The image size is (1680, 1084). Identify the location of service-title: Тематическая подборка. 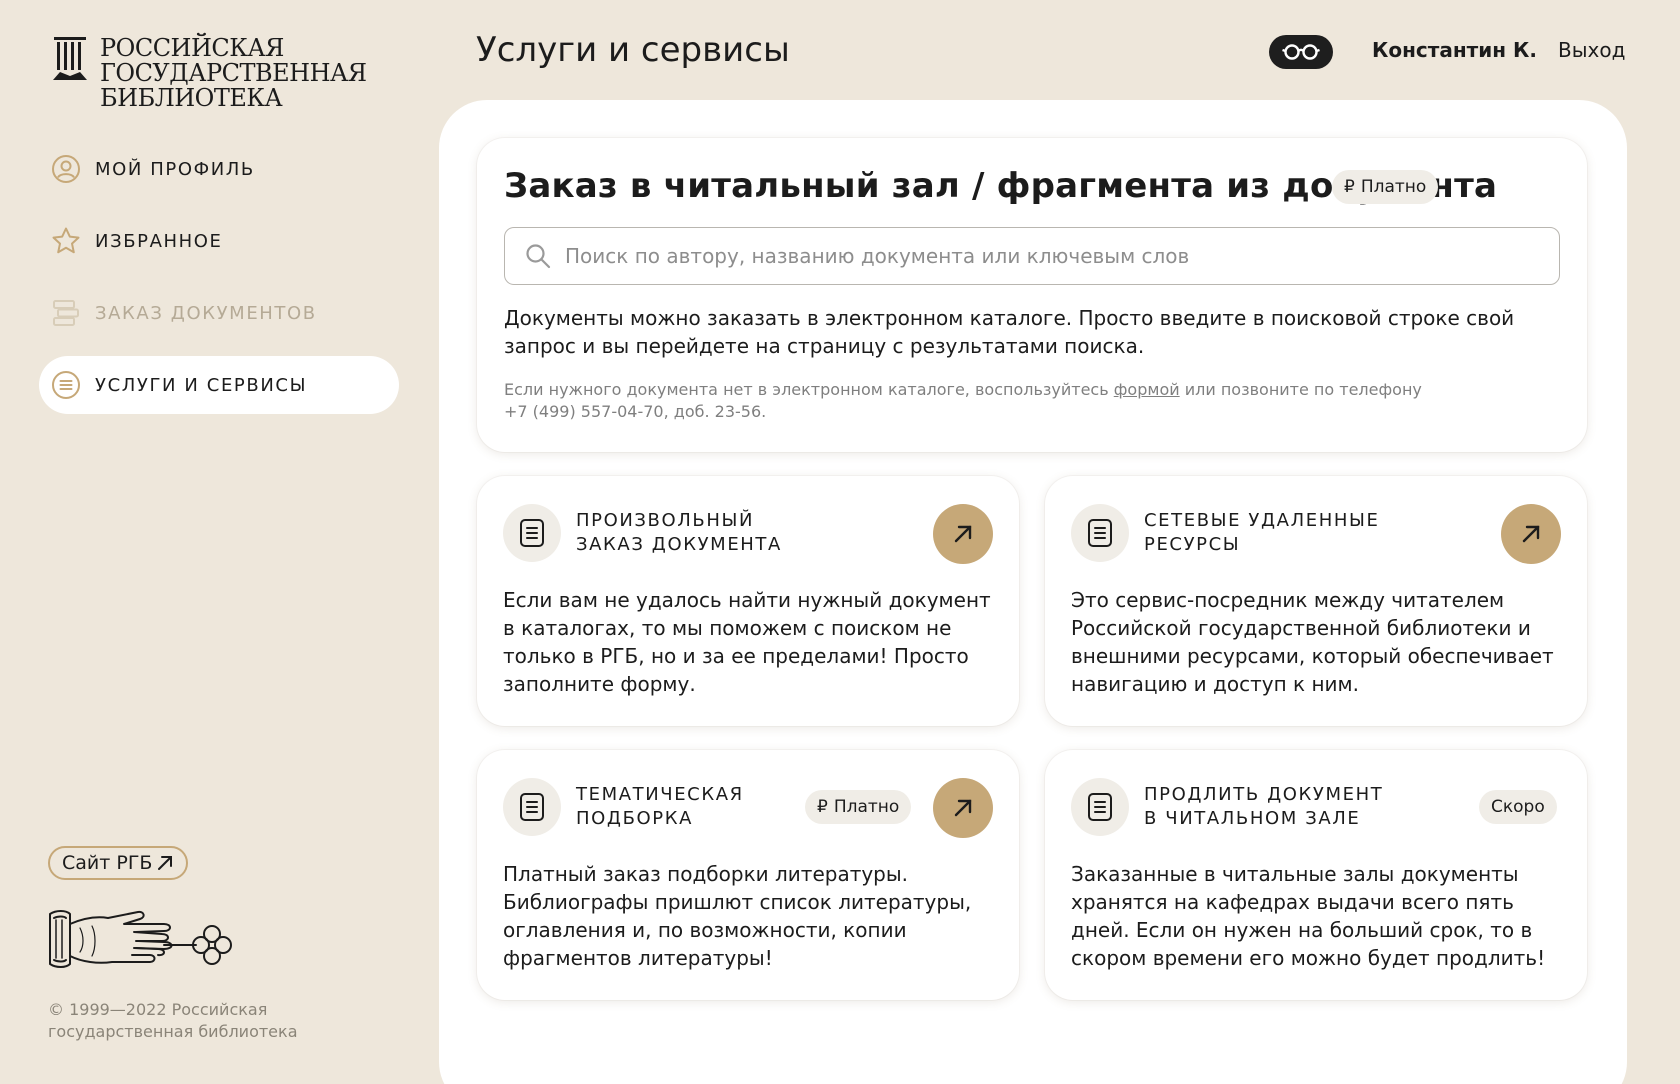
(706, 807).